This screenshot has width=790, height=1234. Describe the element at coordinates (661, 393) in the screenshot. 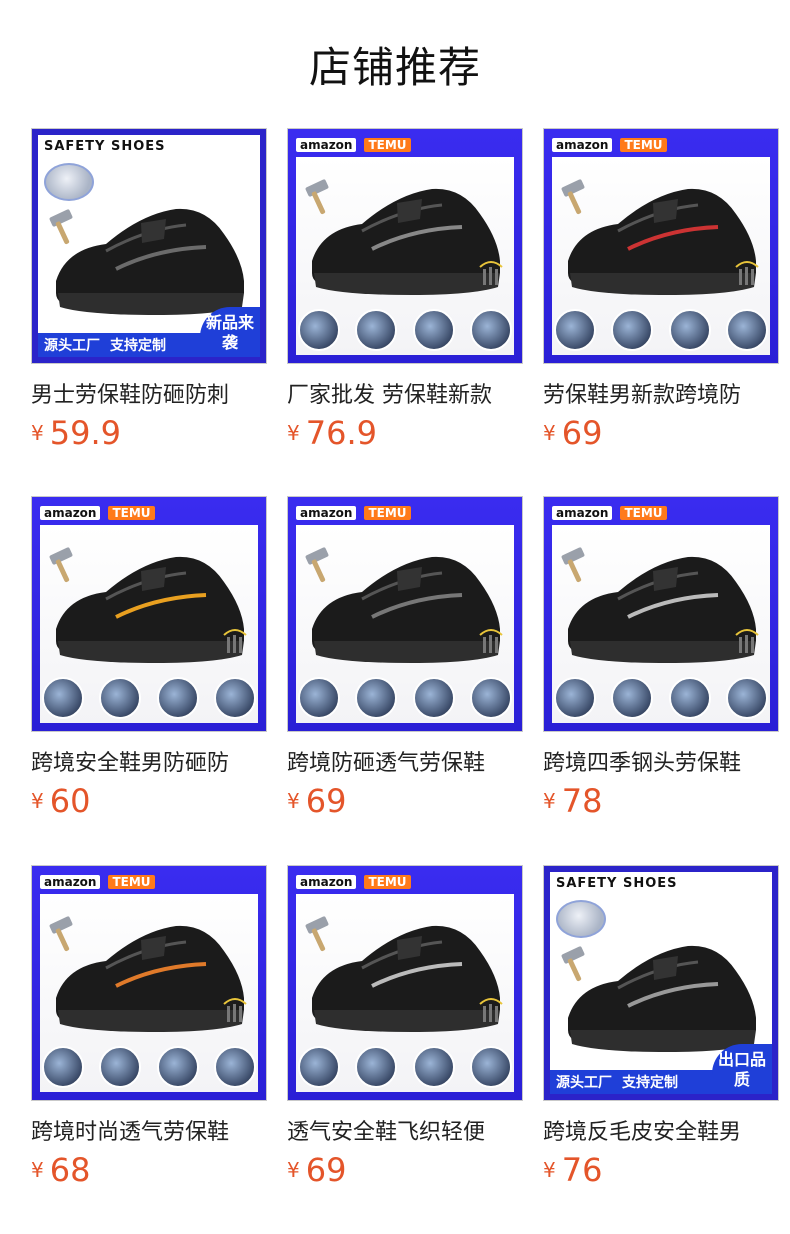

I see `product-title: 劳保鞋男新款跨境防` at that location.